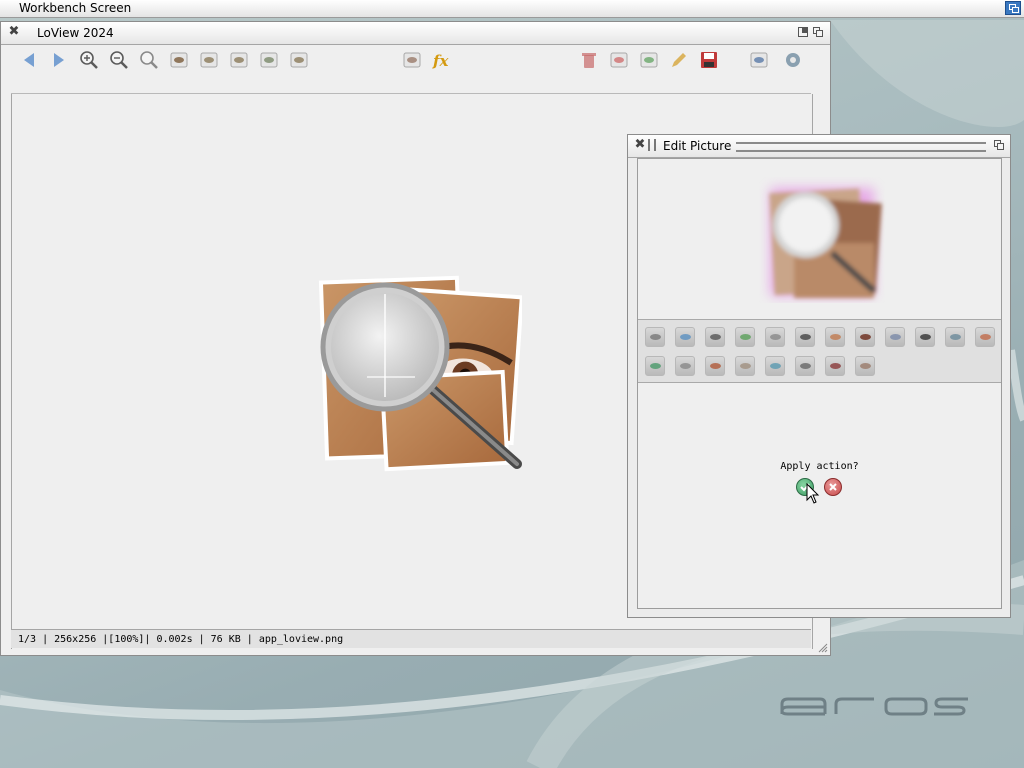 Image resolution: width=1024 pixels, height=768 pixels. I want to click on trash-icon, so click(589, 60).